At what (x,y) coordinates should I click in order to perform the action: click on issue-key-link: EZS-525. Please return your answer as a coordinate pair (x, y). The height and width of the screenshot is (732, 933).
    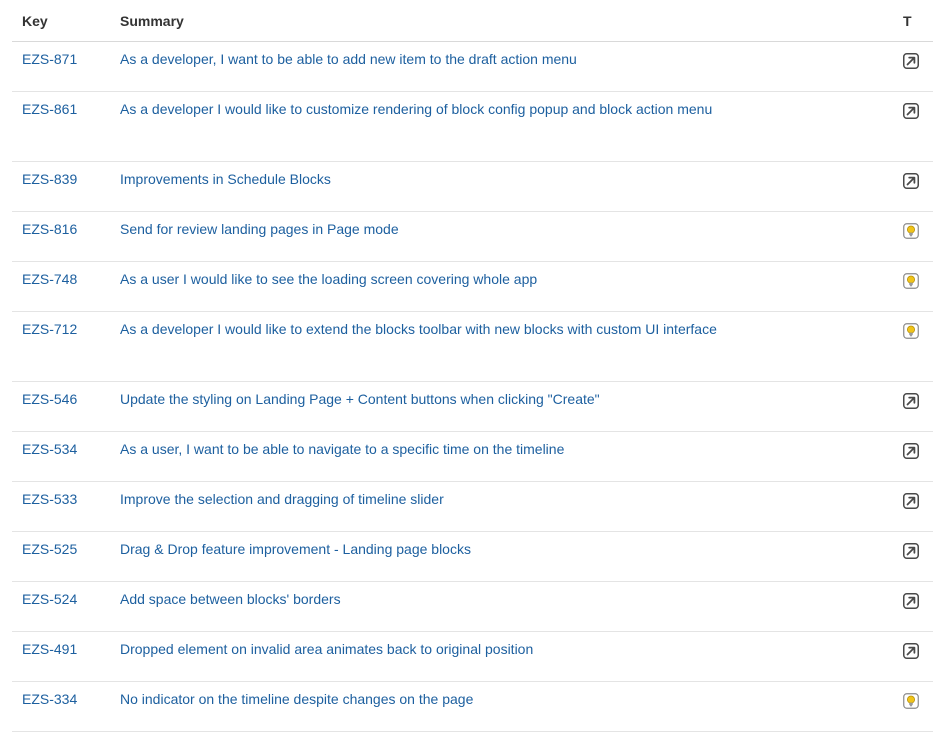
    Looking at the image, I should click on (49, 549).